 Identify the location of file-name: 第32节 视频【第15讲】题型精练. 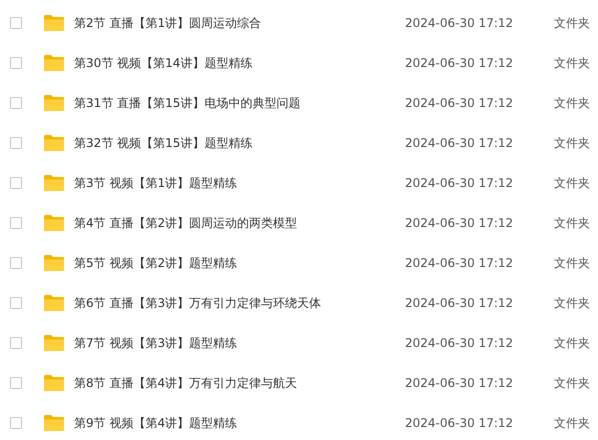
(239, 143).